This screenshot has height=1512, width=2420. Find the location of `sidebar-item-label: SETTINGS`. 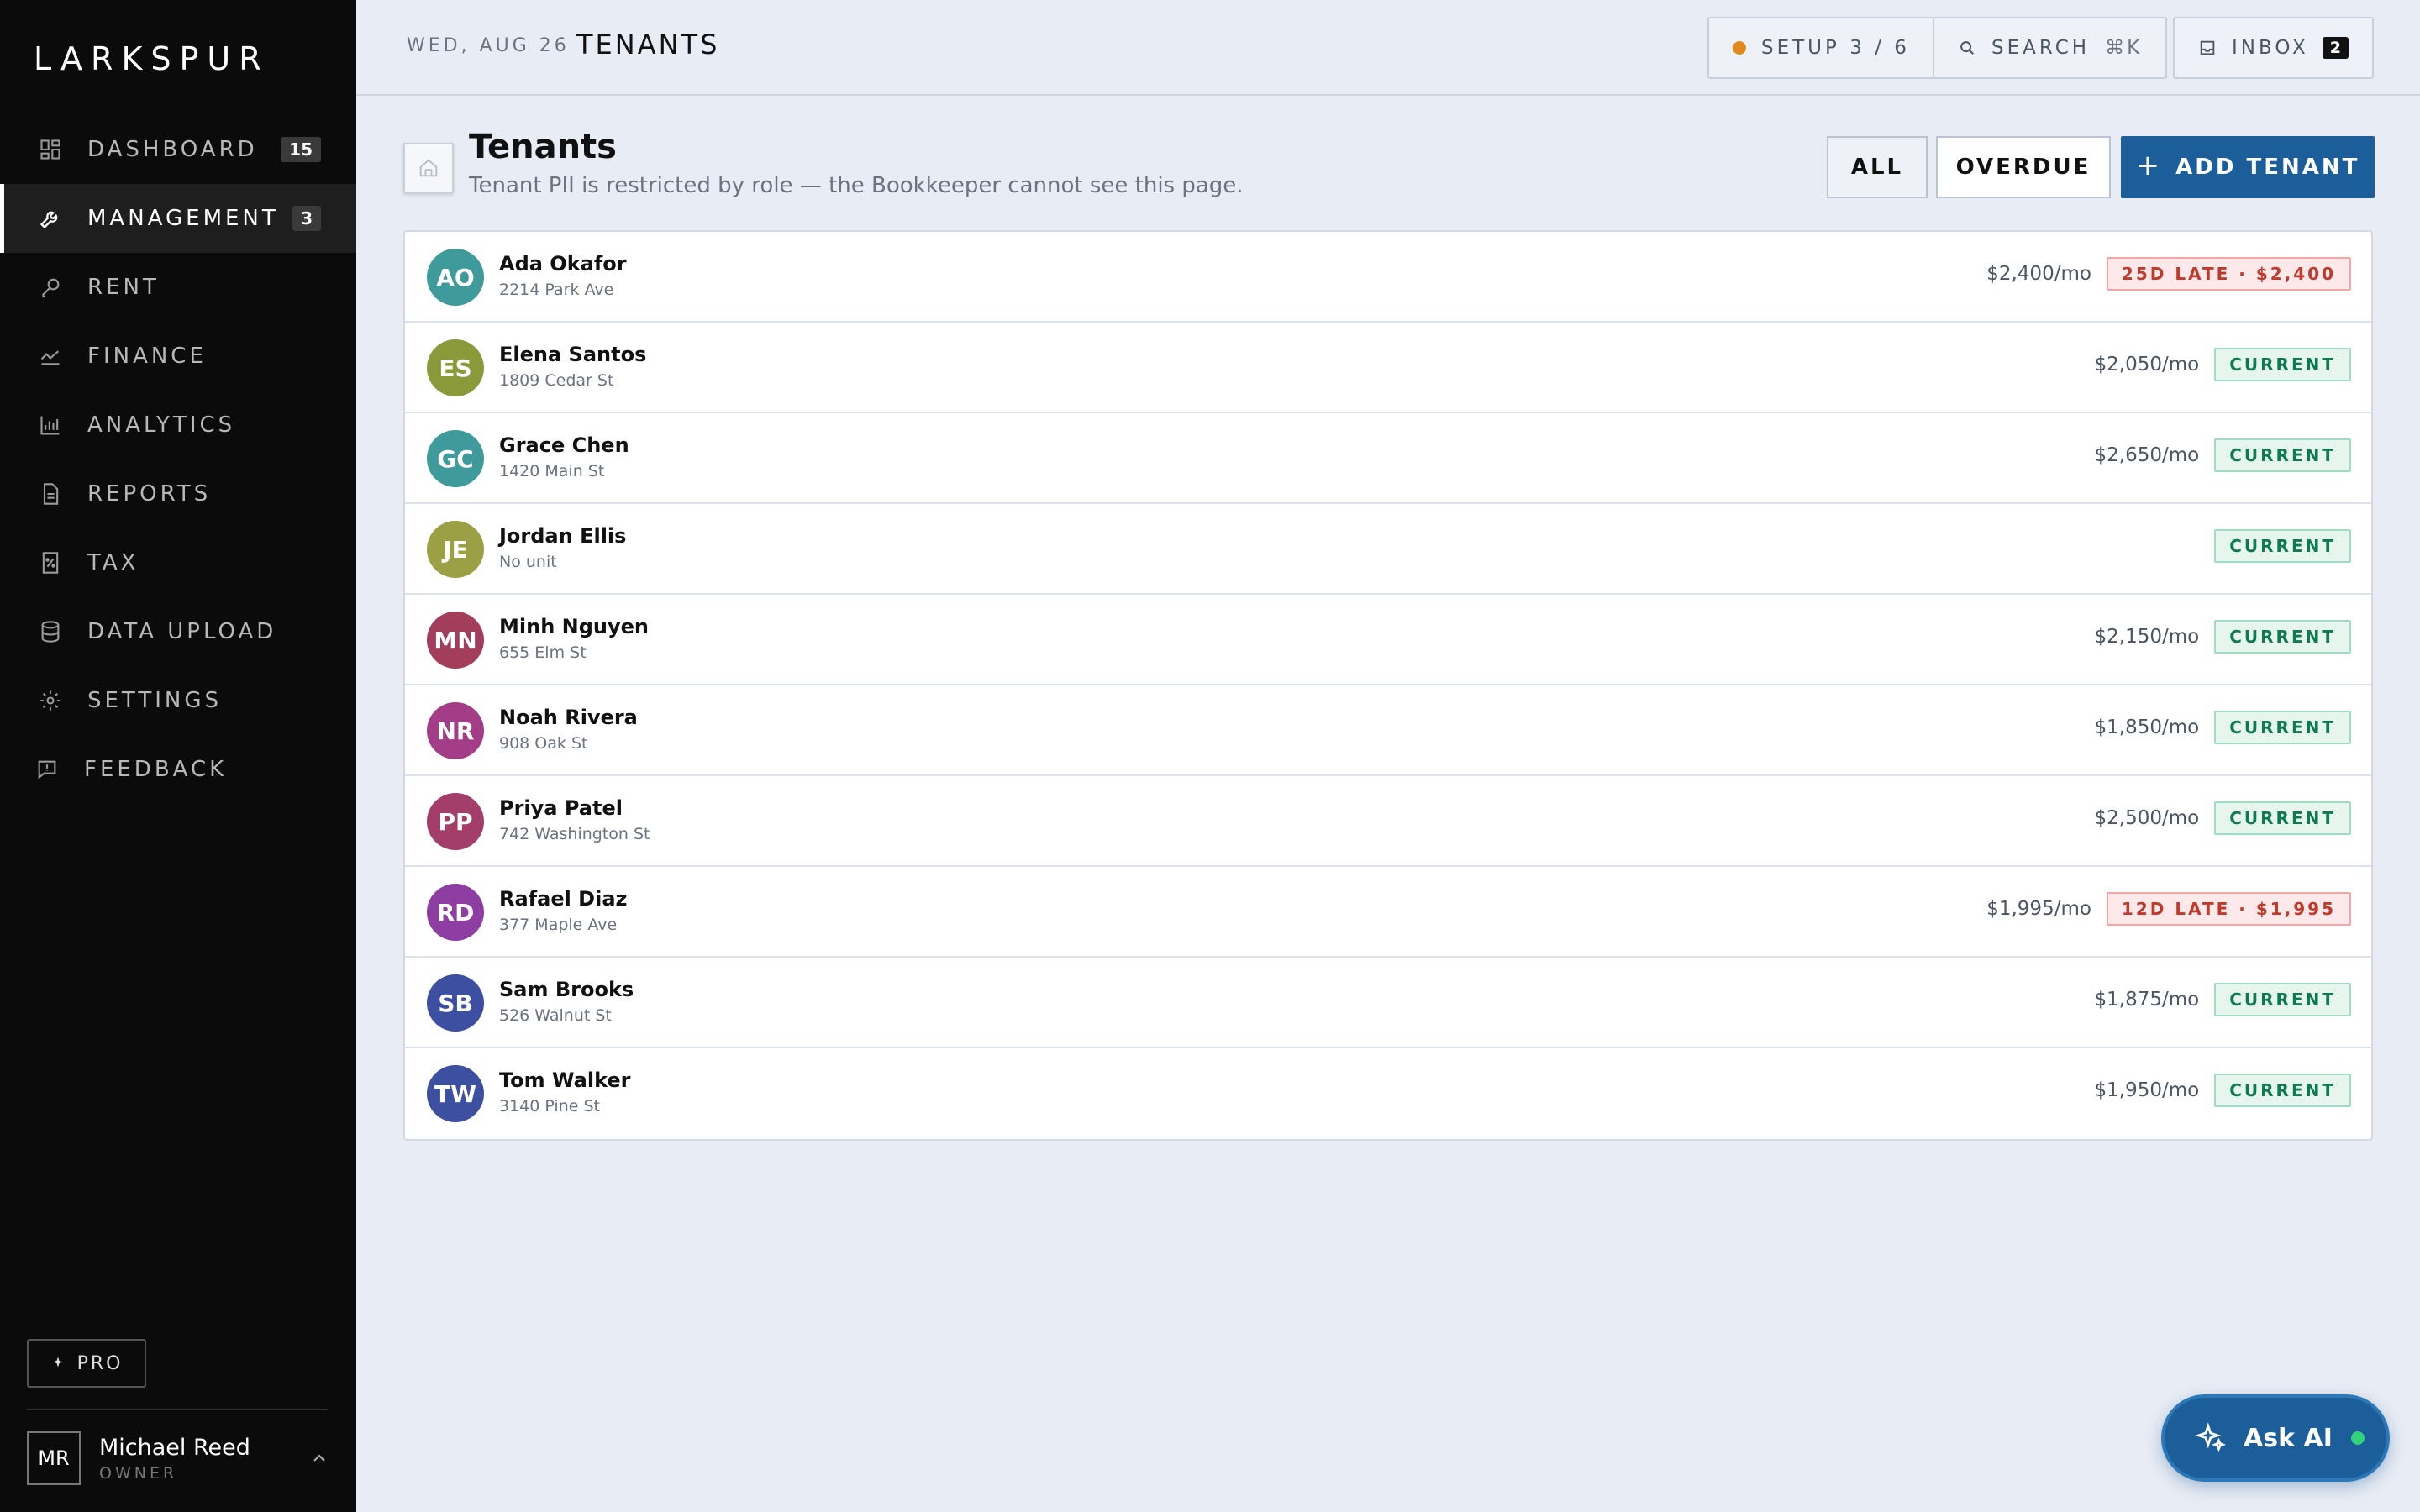

sidebar-item-label: SETTINGS is located at coordinates (155, 700).